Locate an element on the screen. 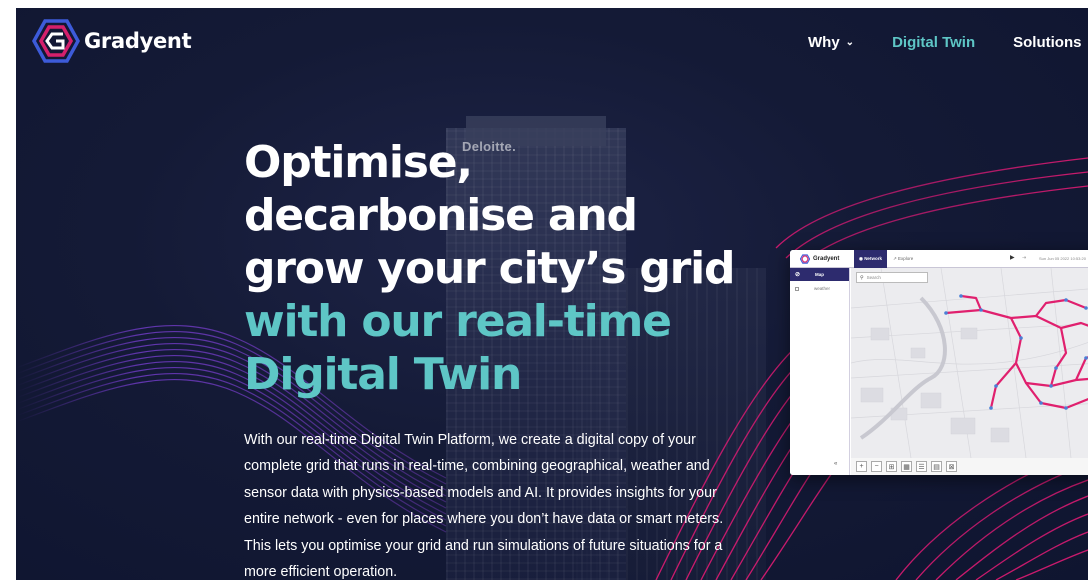 This screenshot has width=1088, height=580. app-preview-tab-network: ◉ Network is located at coordinates (870, 259).